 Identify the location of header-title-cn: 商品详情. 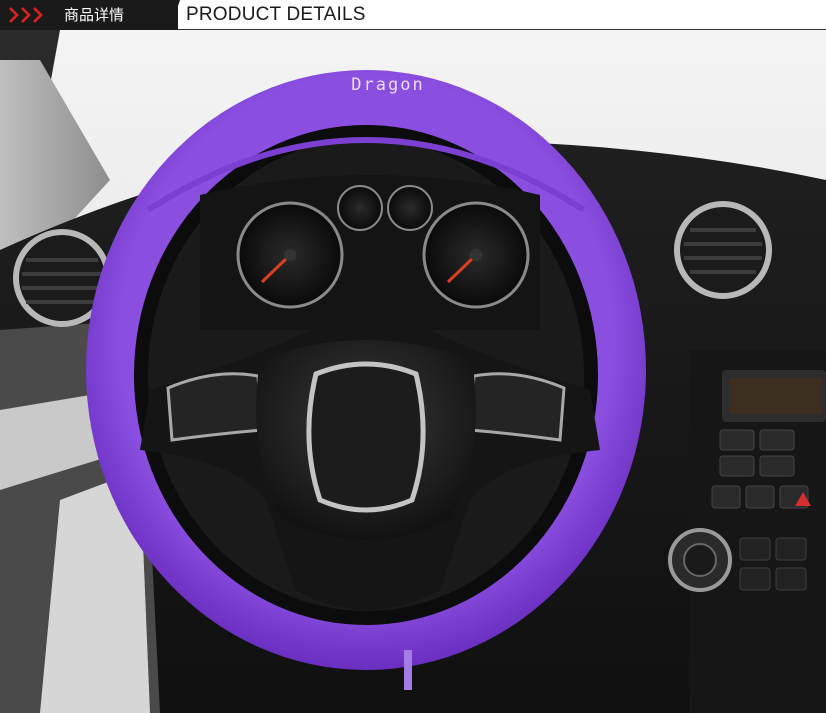
(94, 15).